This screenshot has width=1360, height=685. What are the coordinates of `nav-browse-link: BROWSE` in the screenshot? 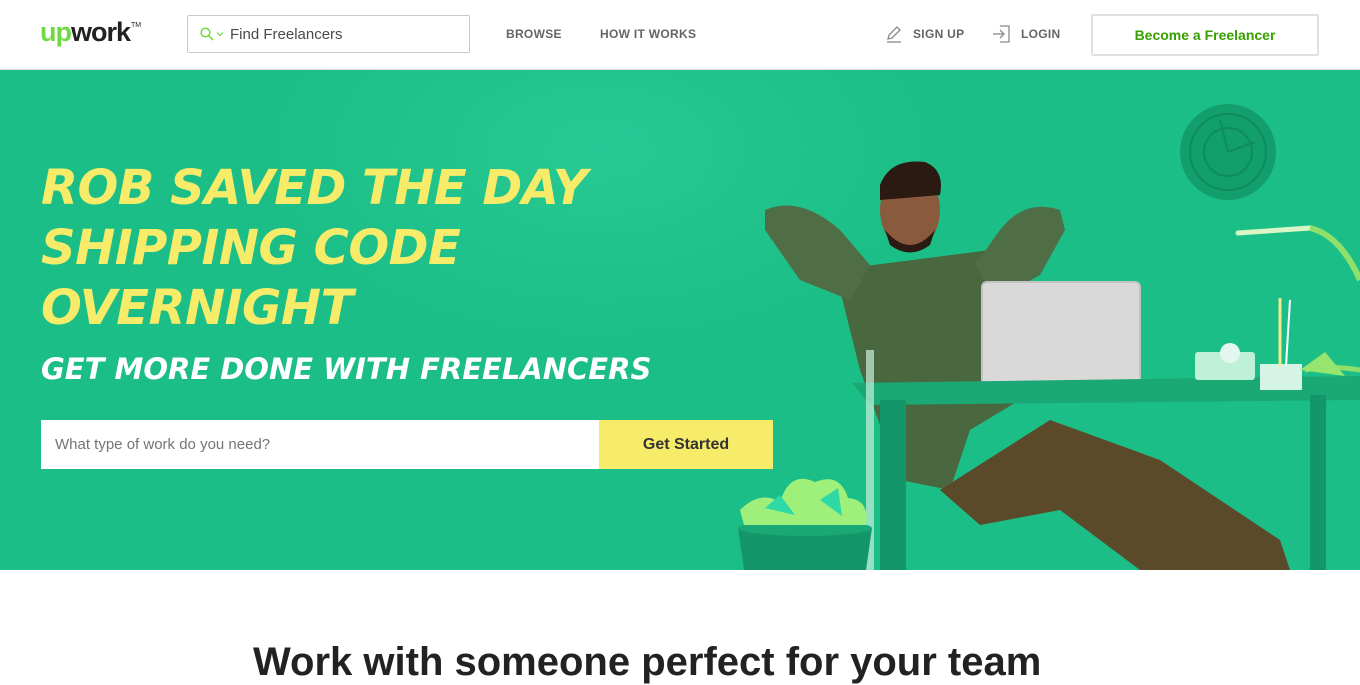 It's located at (534, 34).